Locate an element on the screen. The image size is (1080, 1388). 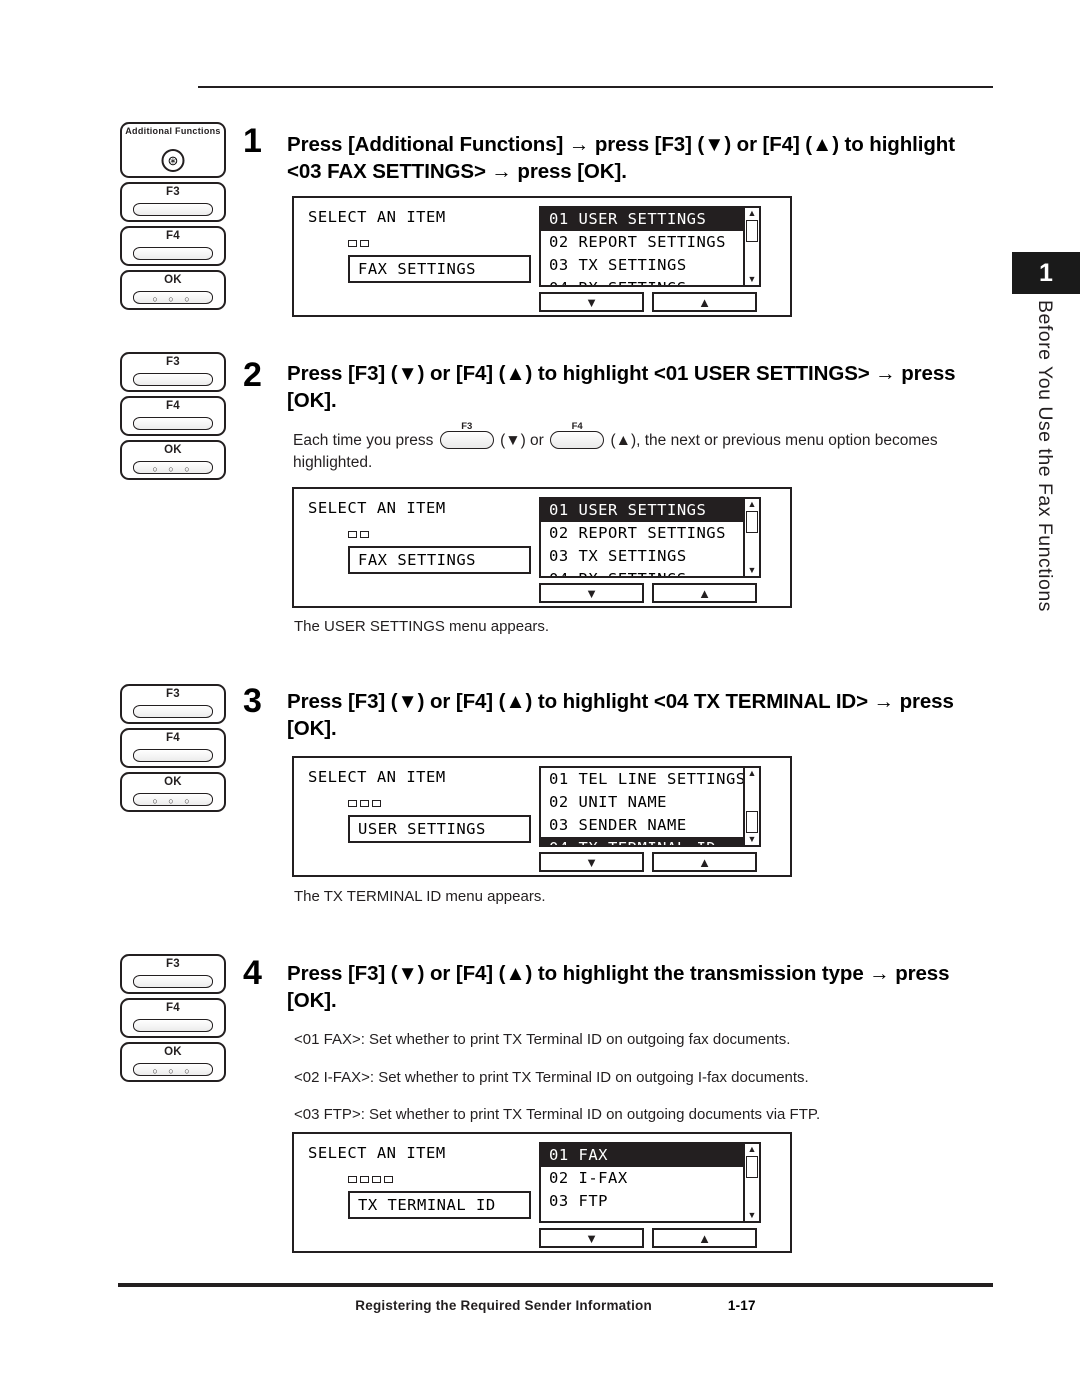
key-column-step-3: F3 F4 OK ○ ○ ○ is located at coordinates (173, 750).